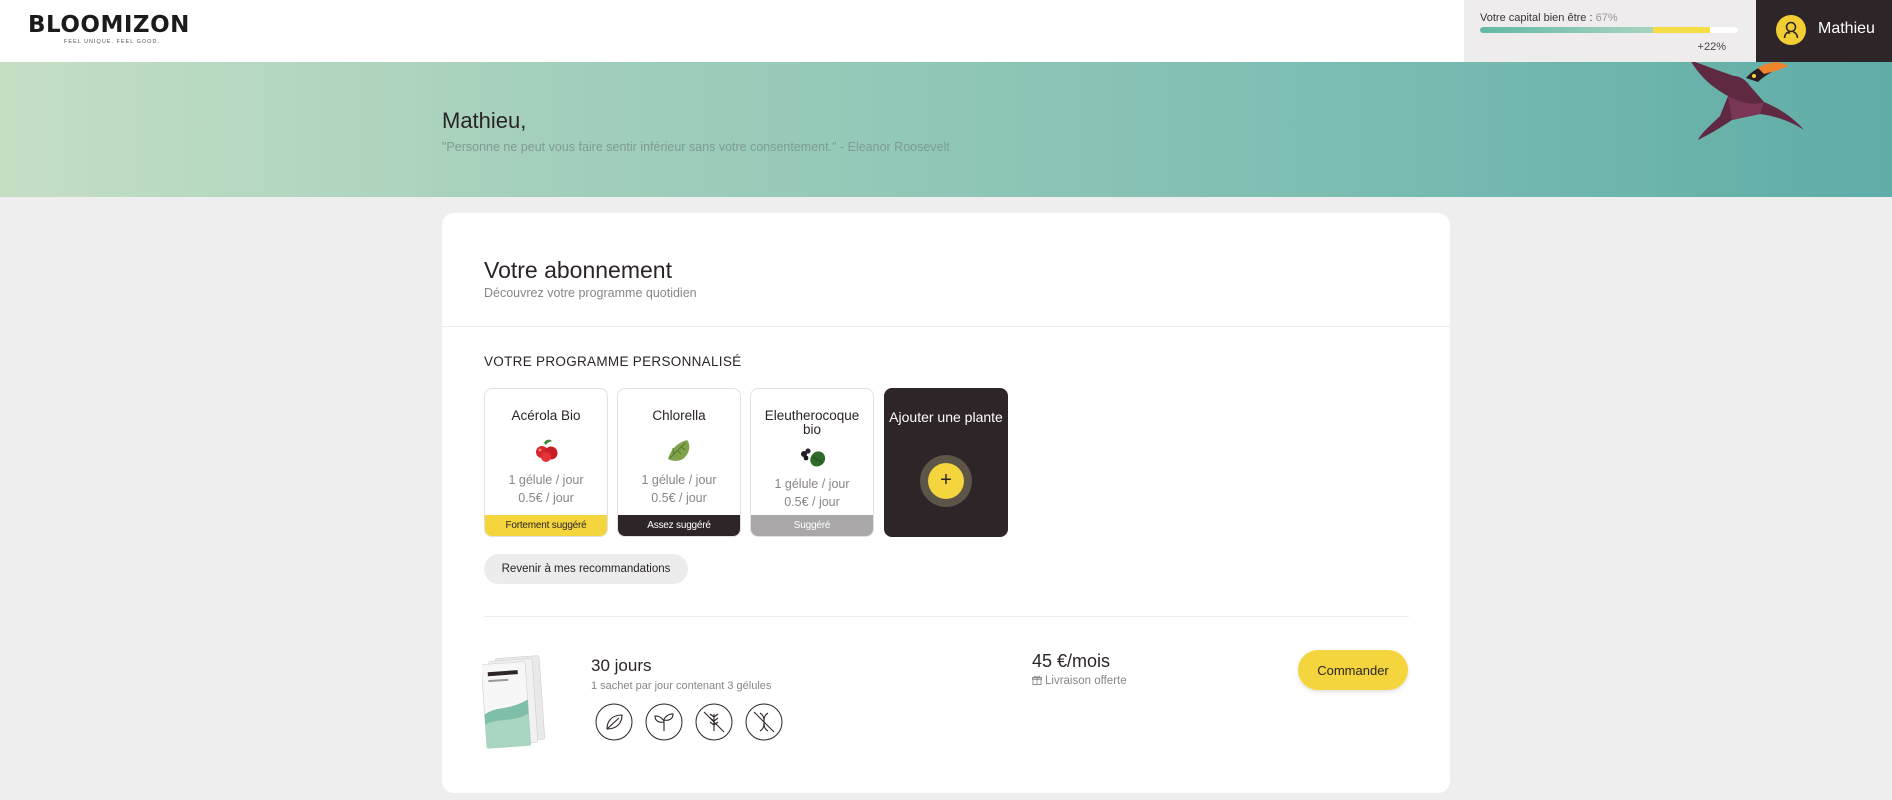 Image resolution: width=1892 pixels, height=800 pixels. I want to click on wheat-crossed-badge-icon, so click(714, 722).